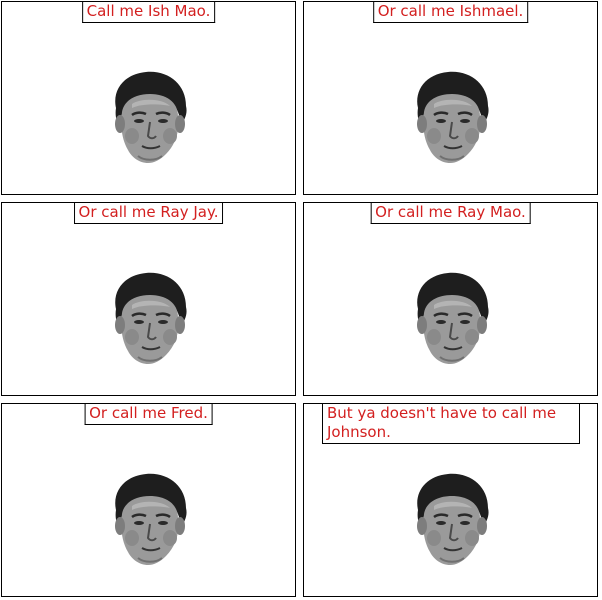  Describe the element at coordinates (450, 12) in the screenshot. I see `panel-caption: Or call me Ishmael.` at that location.